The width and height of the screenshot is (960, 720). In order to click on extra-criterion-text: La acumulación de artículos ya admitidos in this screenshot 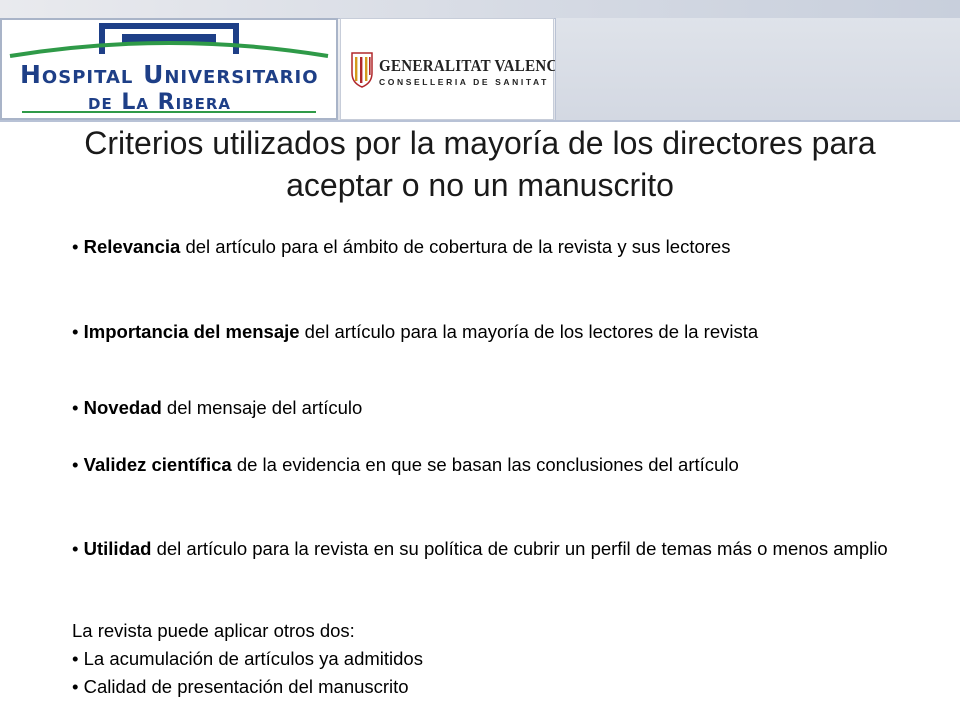, I will do `click(253, 658)`.